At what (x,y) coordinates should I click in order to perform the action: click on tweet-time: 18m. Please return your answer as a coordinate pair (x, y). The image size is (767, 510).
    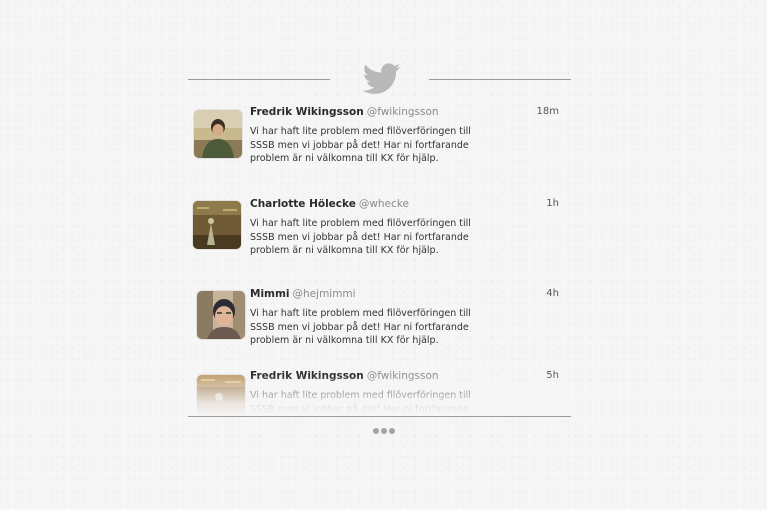
    Looking at the image, I should click on (548, 111).